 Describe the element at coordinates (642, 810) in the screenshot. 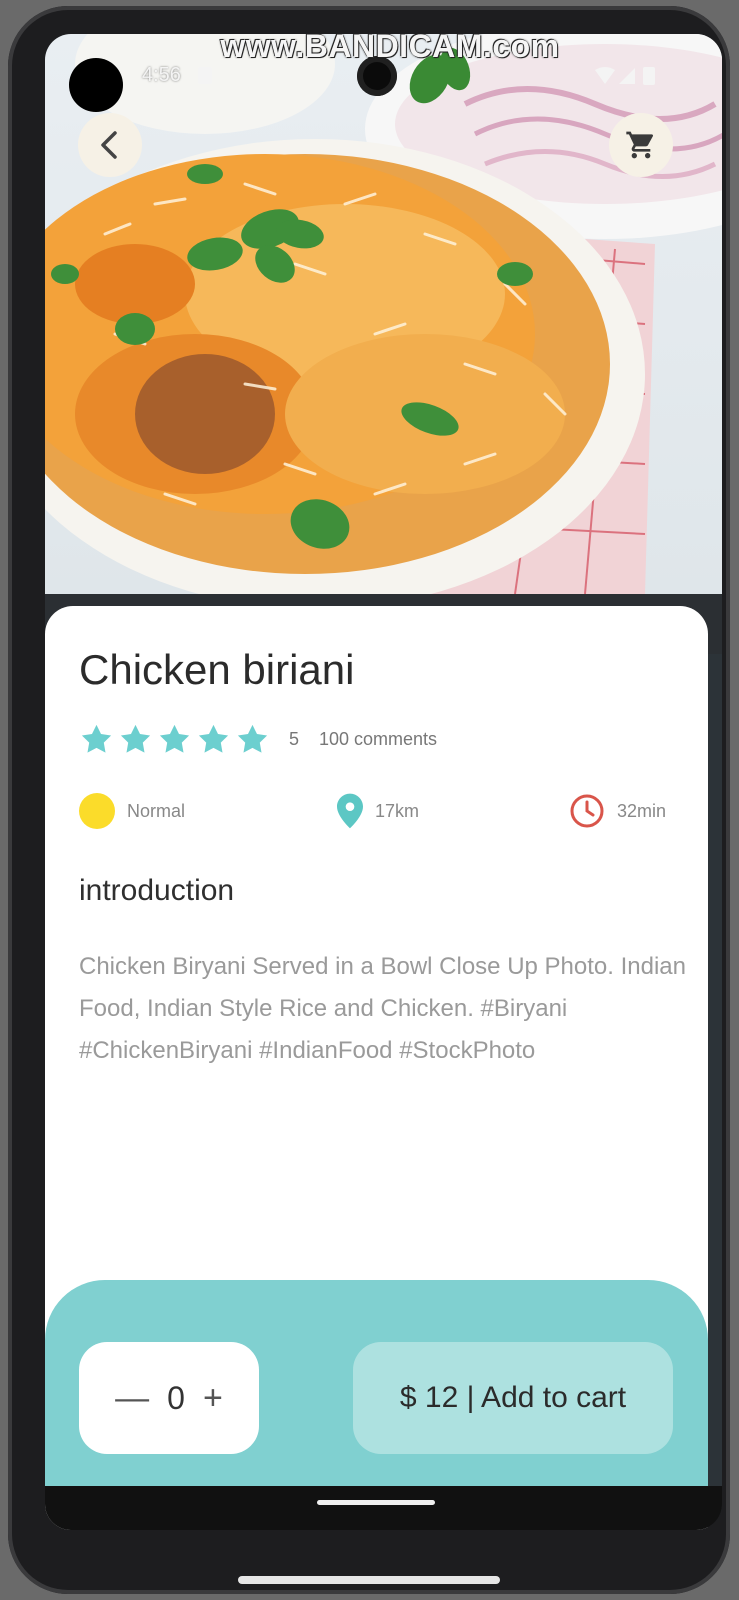

I see `duration-label: 32min` at that location.